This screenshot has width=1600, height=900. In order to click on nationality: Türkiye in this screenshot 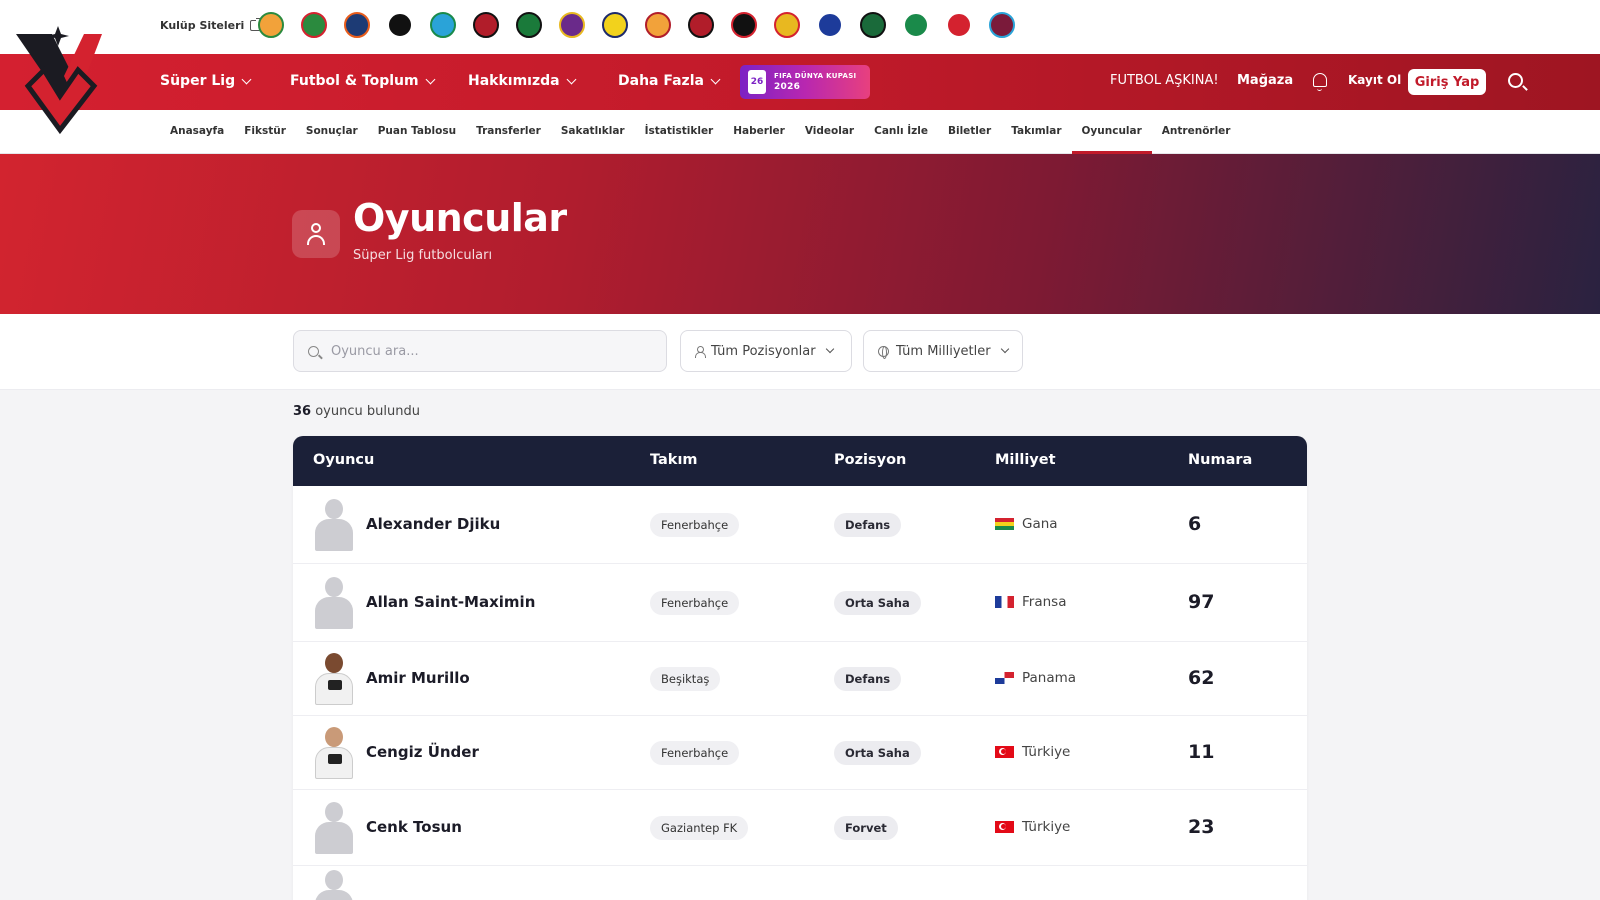, I will do `click(1032, 827)`.